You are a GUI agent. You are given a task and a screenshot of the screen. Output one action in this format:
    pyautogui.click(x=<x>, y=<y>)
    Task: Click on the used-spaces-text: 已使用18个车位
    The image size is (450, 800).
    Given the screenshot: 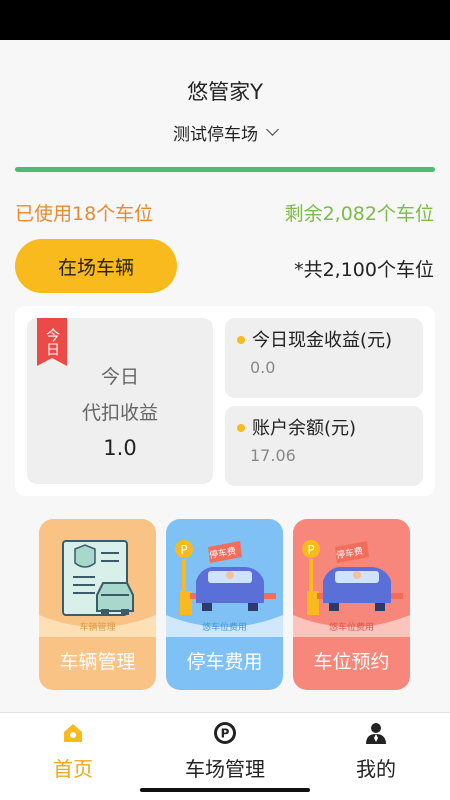 What is the action you would take?
    pyautogui.click(x=84, y=214)
    